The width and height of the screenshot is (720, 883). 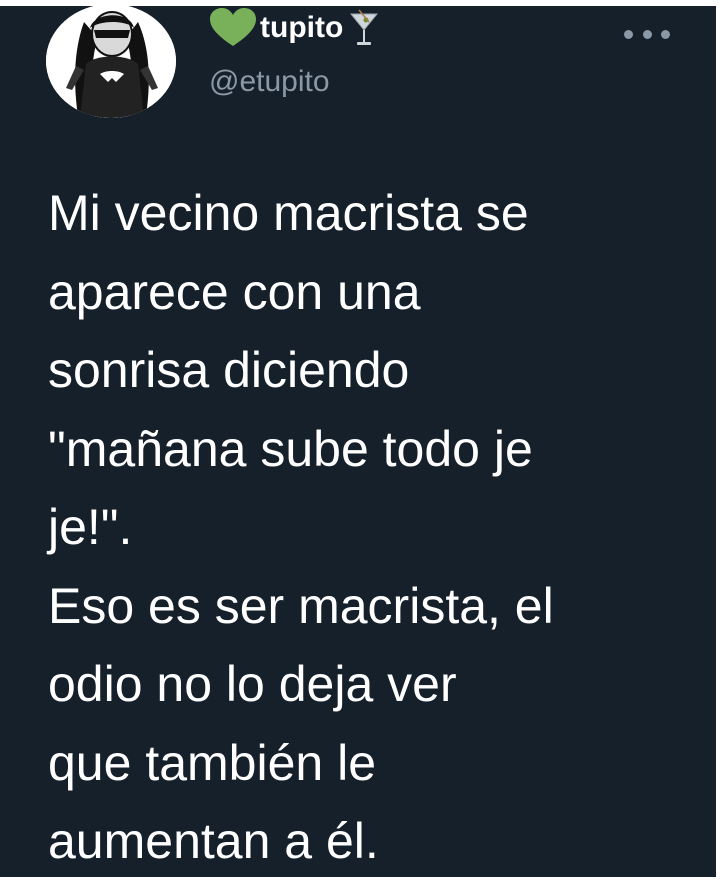 I want to click on author-name-row: tupito, so click(x=293, y=28).